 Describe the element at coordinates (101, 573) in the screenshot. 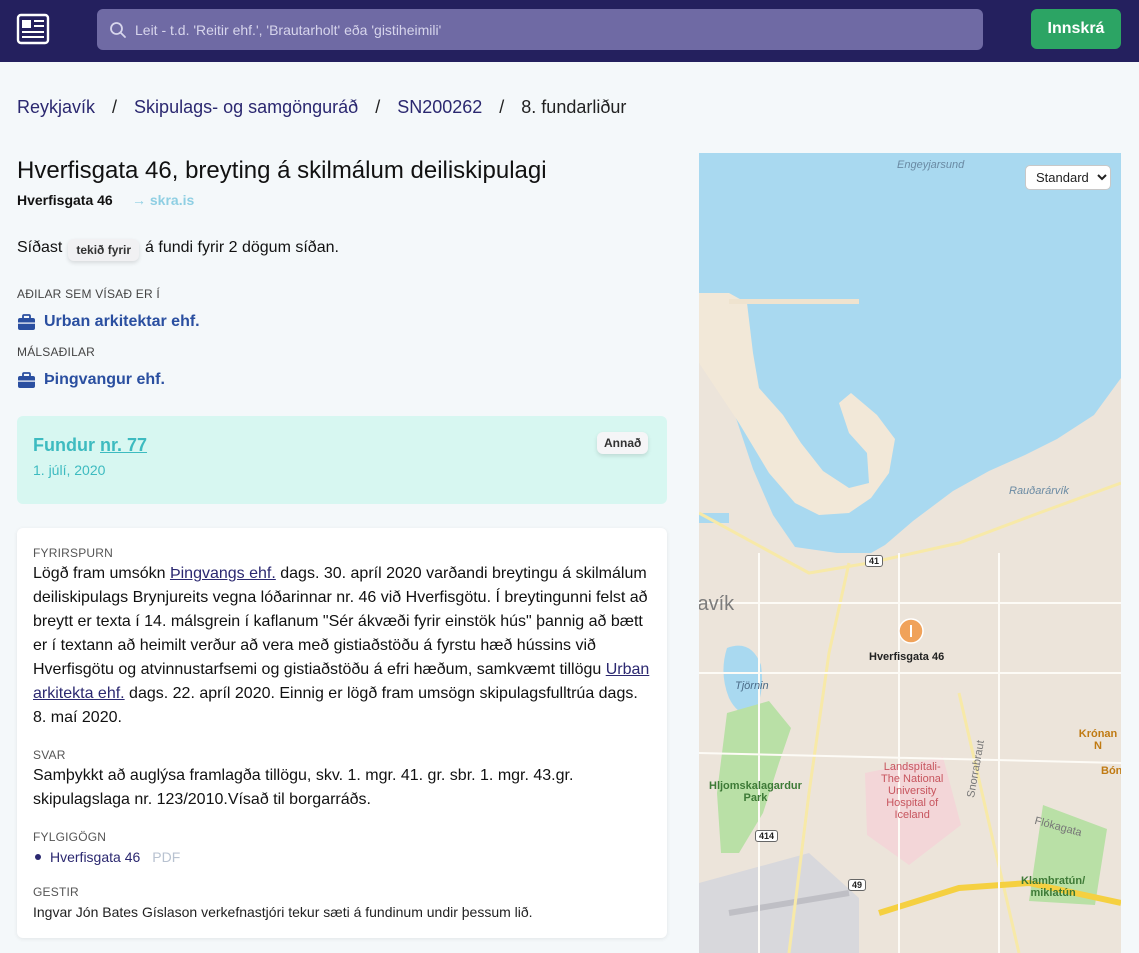

I see `inquiry-part: Lögð fram umsókn` at that location.